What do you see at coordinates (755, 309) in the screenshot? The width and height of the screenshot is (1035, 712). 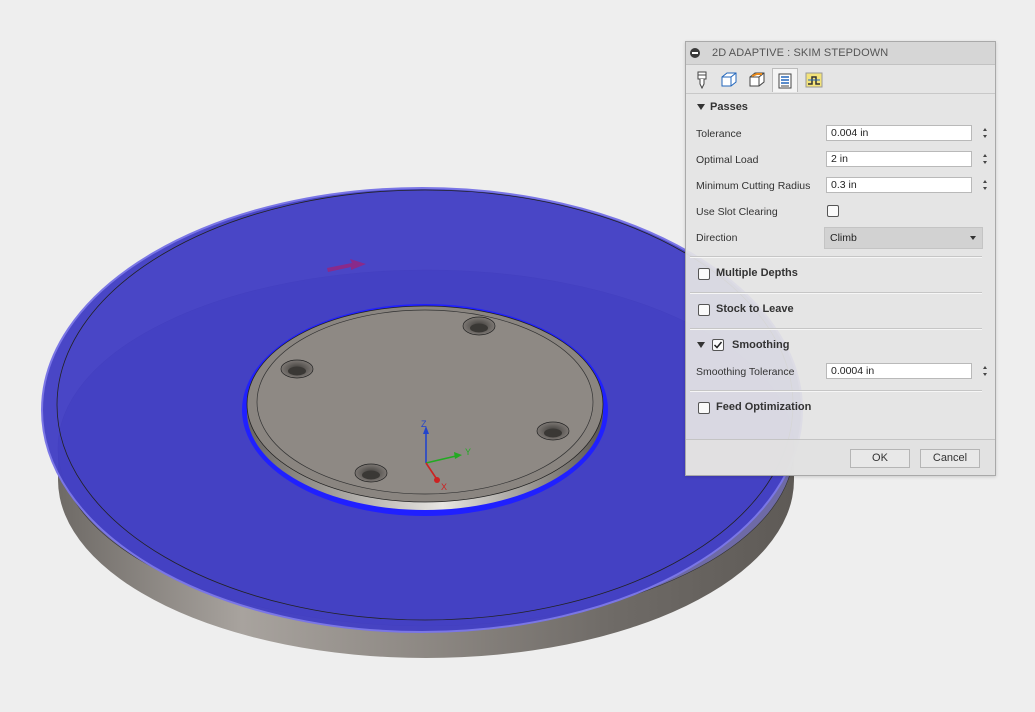 I see `stock-to-leave-title: Stock to Leave` at bounding box center [755, 309].